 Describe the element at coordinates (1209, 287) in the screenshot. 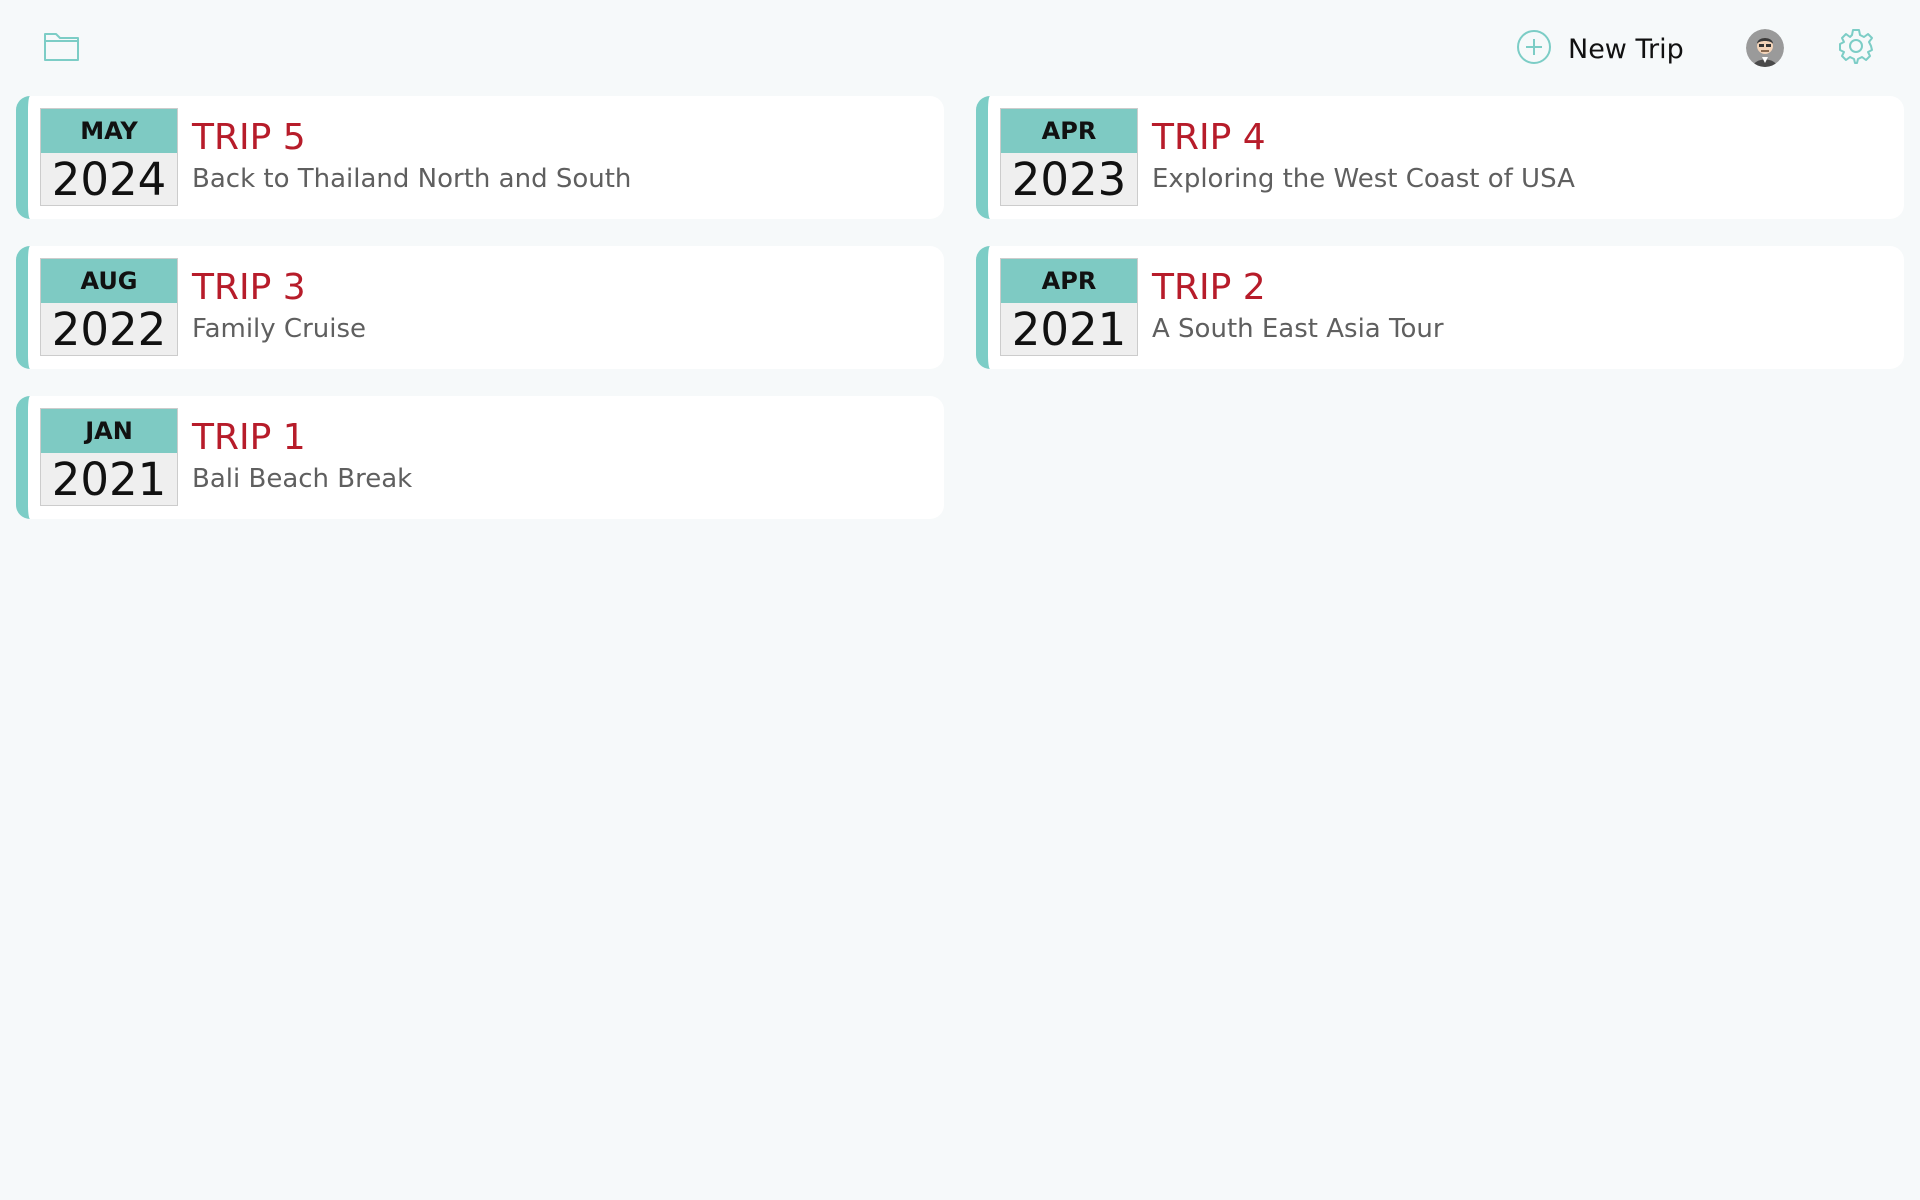

I see `trip-title: TRIP 2` at that location.